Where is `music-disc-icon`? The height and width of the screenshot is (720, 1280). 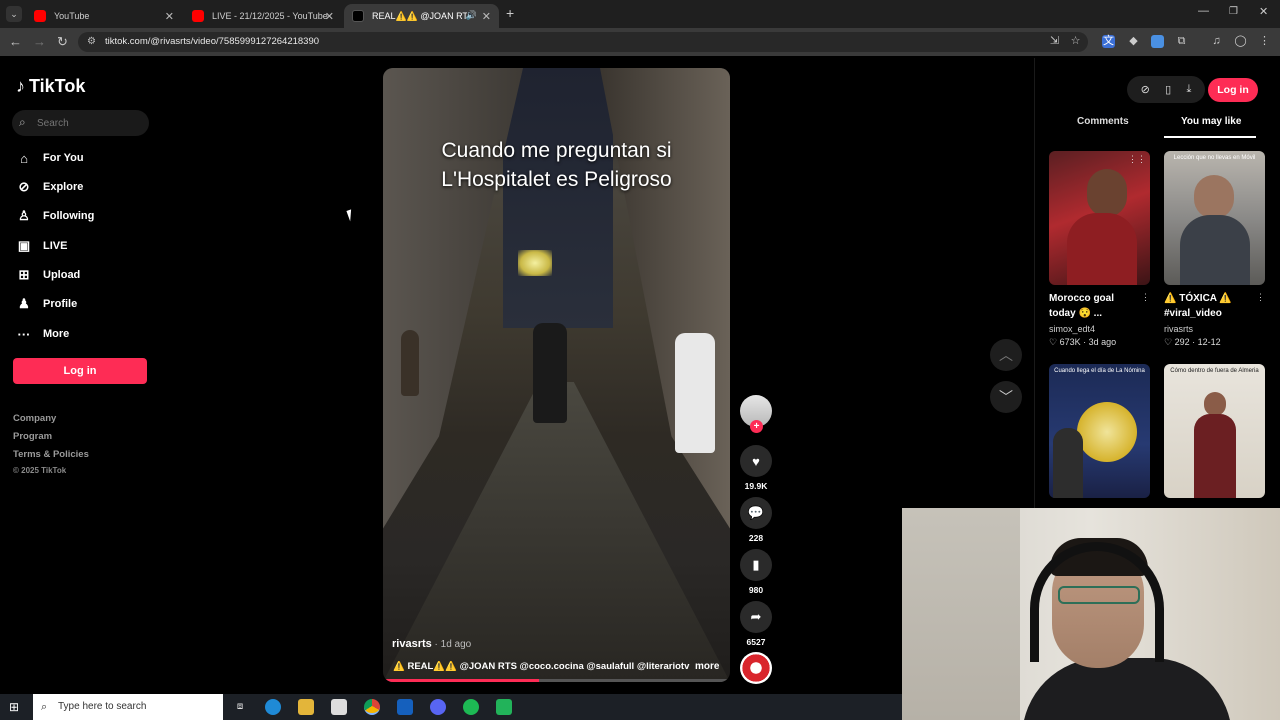
music-disc-icon is located at coordinates (756, 668).